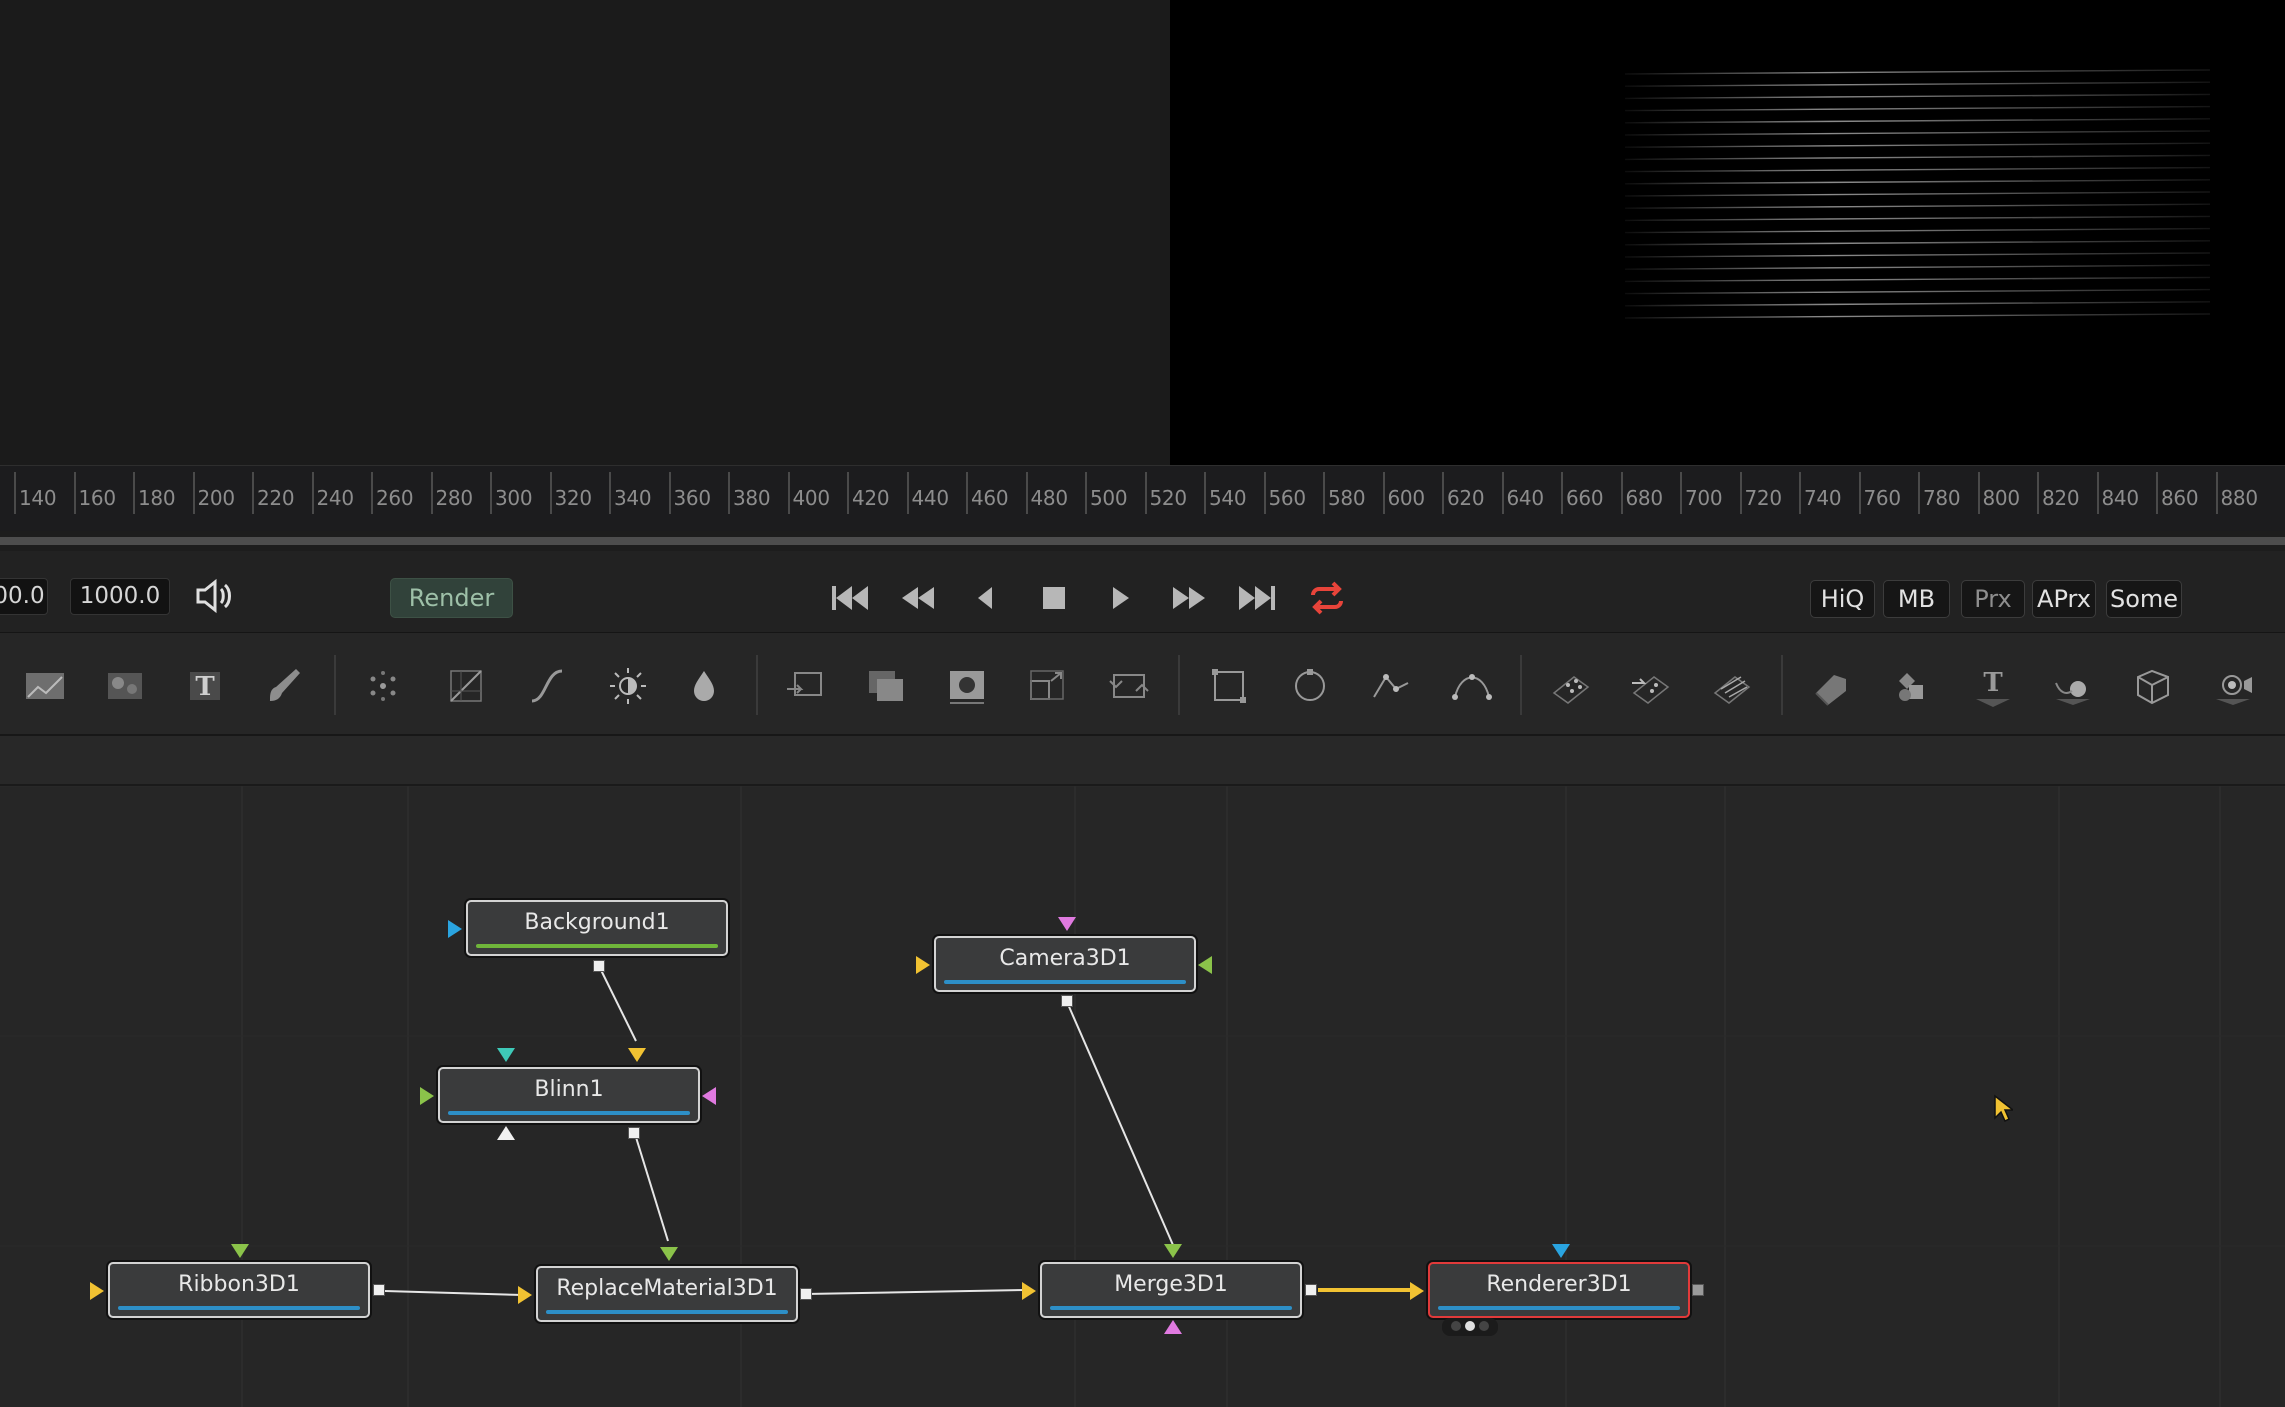  What do you see at coordinates (1732, 686) in the screenshot?
I see `particle-grid-icon` at bounding box center [1732, 686].